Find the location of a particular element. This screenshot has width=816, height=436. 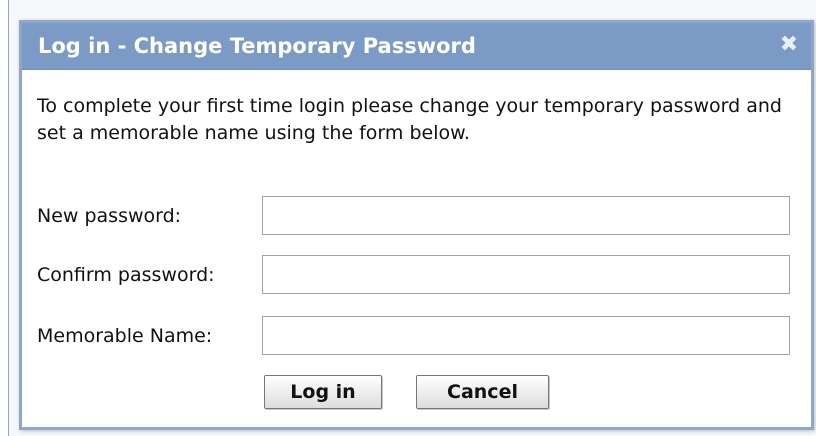

memorable-name-field is located at coordinates (526, 335).